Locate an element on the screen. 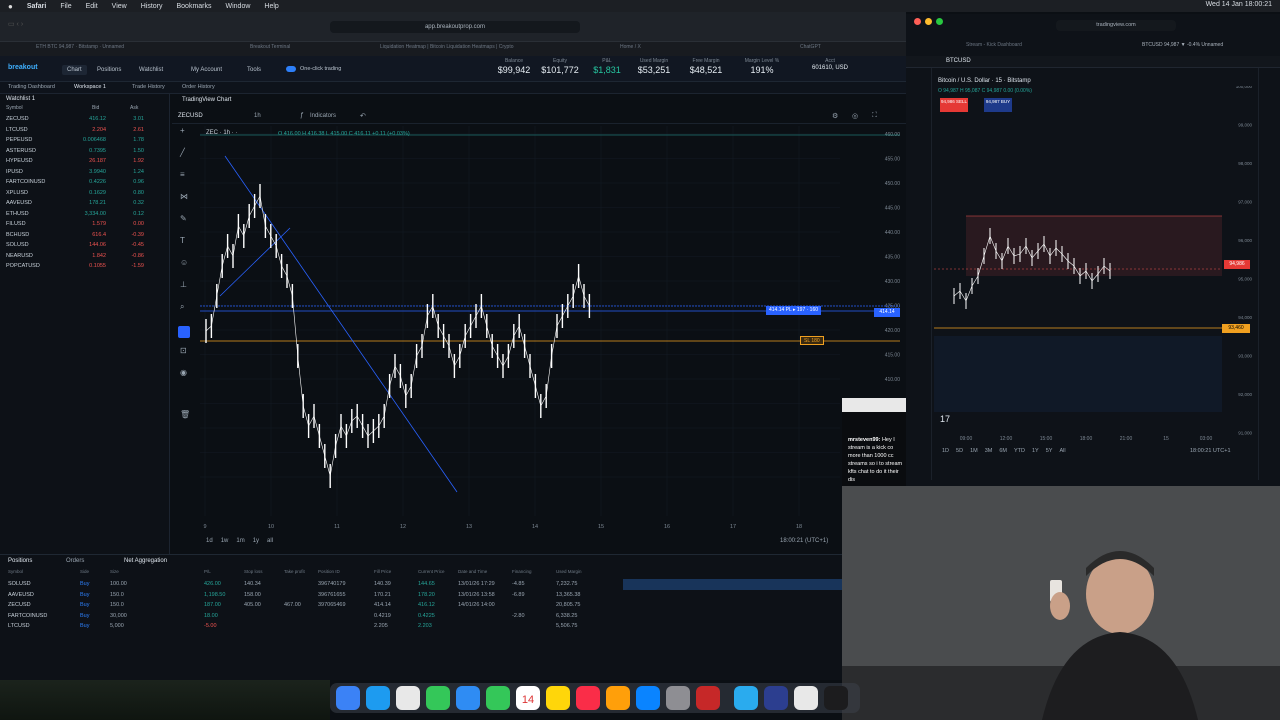  positions-col-header: P/L is located at coordinates (207, 571).